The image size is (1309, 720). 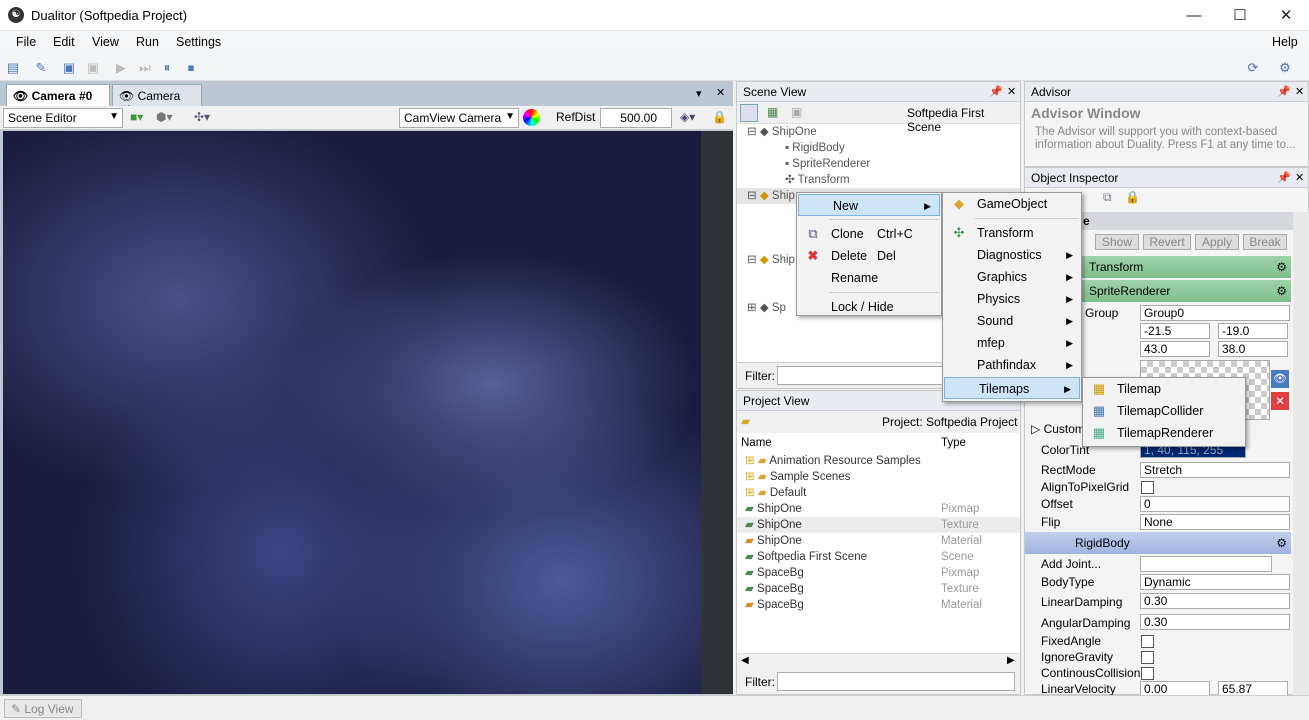 What do you see at coordinates (1215, 470) in the screenshot?
I see `rectmode-select: Stretch` at bounding box center [1215, 470].